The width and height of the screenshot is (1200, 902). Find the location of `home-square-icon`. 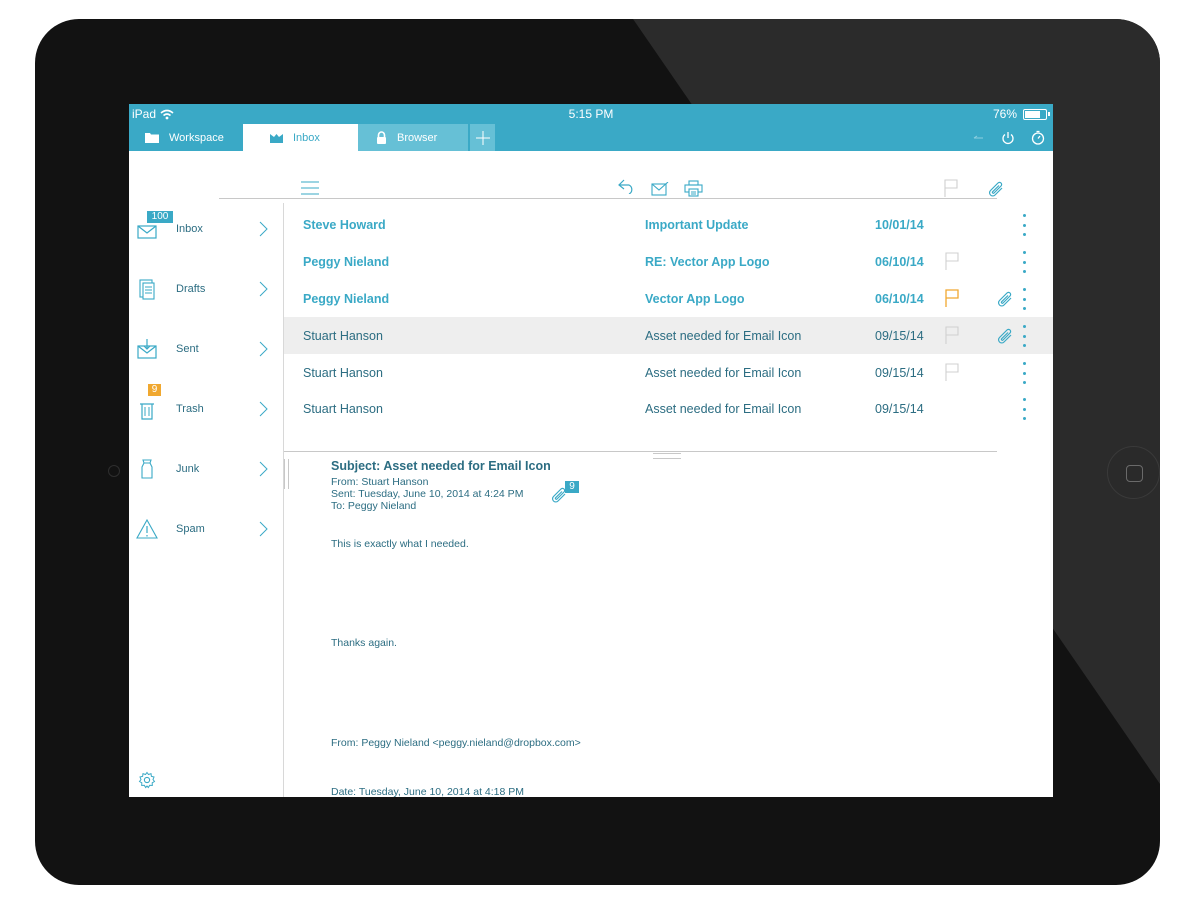

home-square-icon is located at coordinates (1134, 473).